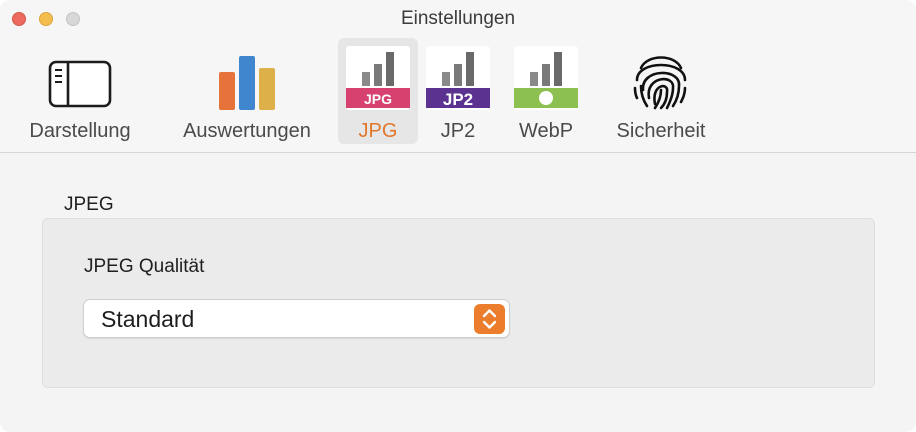 This screenshot has height=432, width=916. What do you see at coordinates (378, 99) in the screenshot?
I see `svg-text: JPG` at bounding box center [378, 99].